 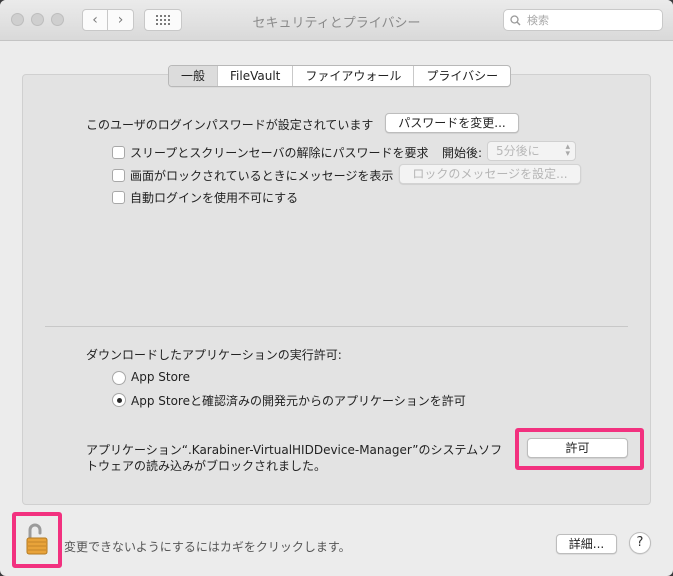 I want to click on close-window-button, so click(x=17, y=19).